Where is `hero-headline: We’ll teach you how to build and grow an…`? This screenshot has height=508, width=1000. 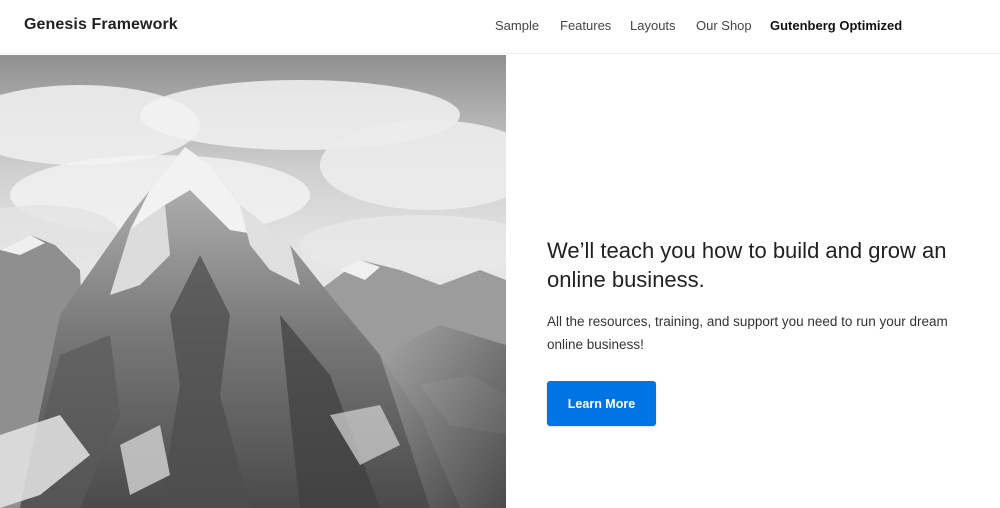 hero-headline: We’ll teach you how to build and grow an… is located at coordinates (747, 265).